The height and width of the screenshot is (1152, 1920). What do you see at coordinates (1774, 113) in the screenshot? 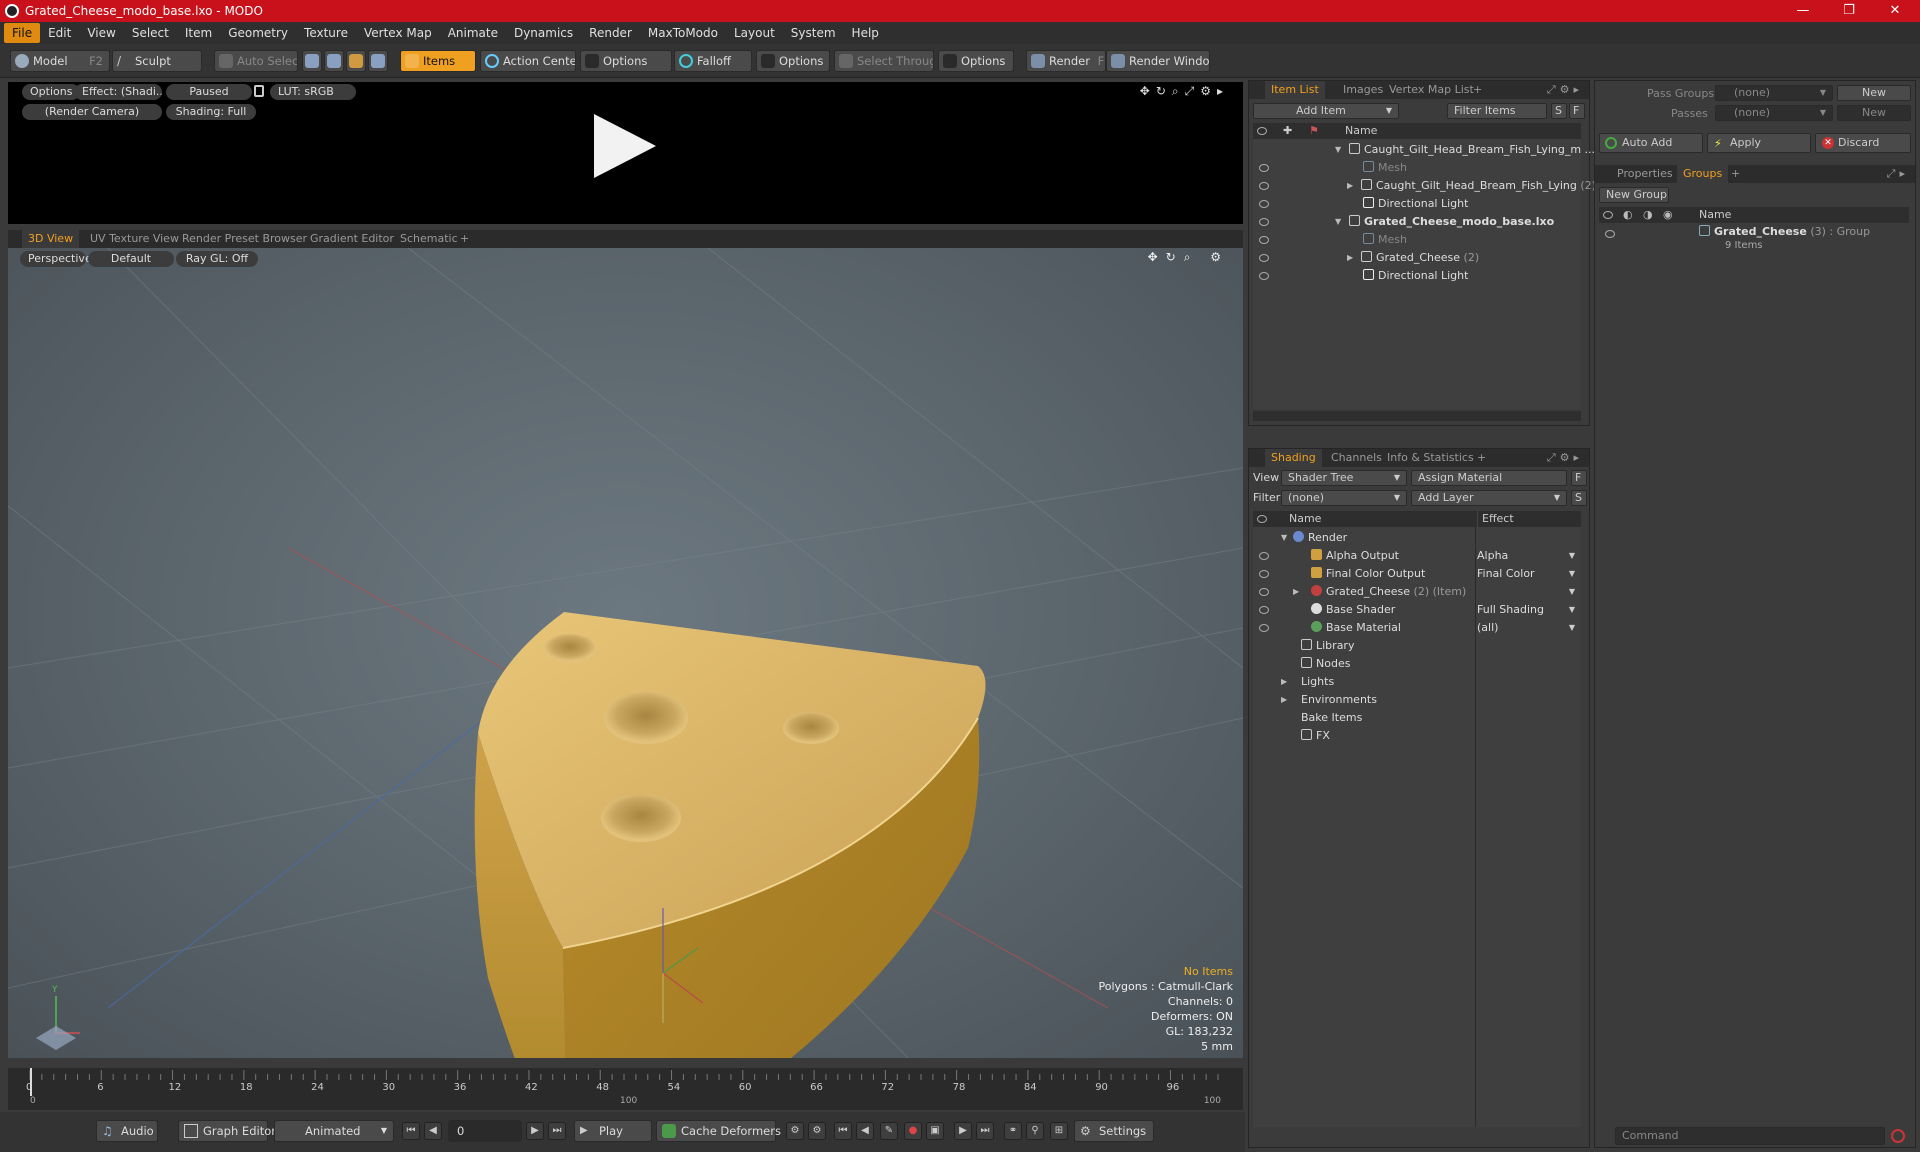
I see `passes-dropdown: (none) ▼` at bounding box center [1774, 113].